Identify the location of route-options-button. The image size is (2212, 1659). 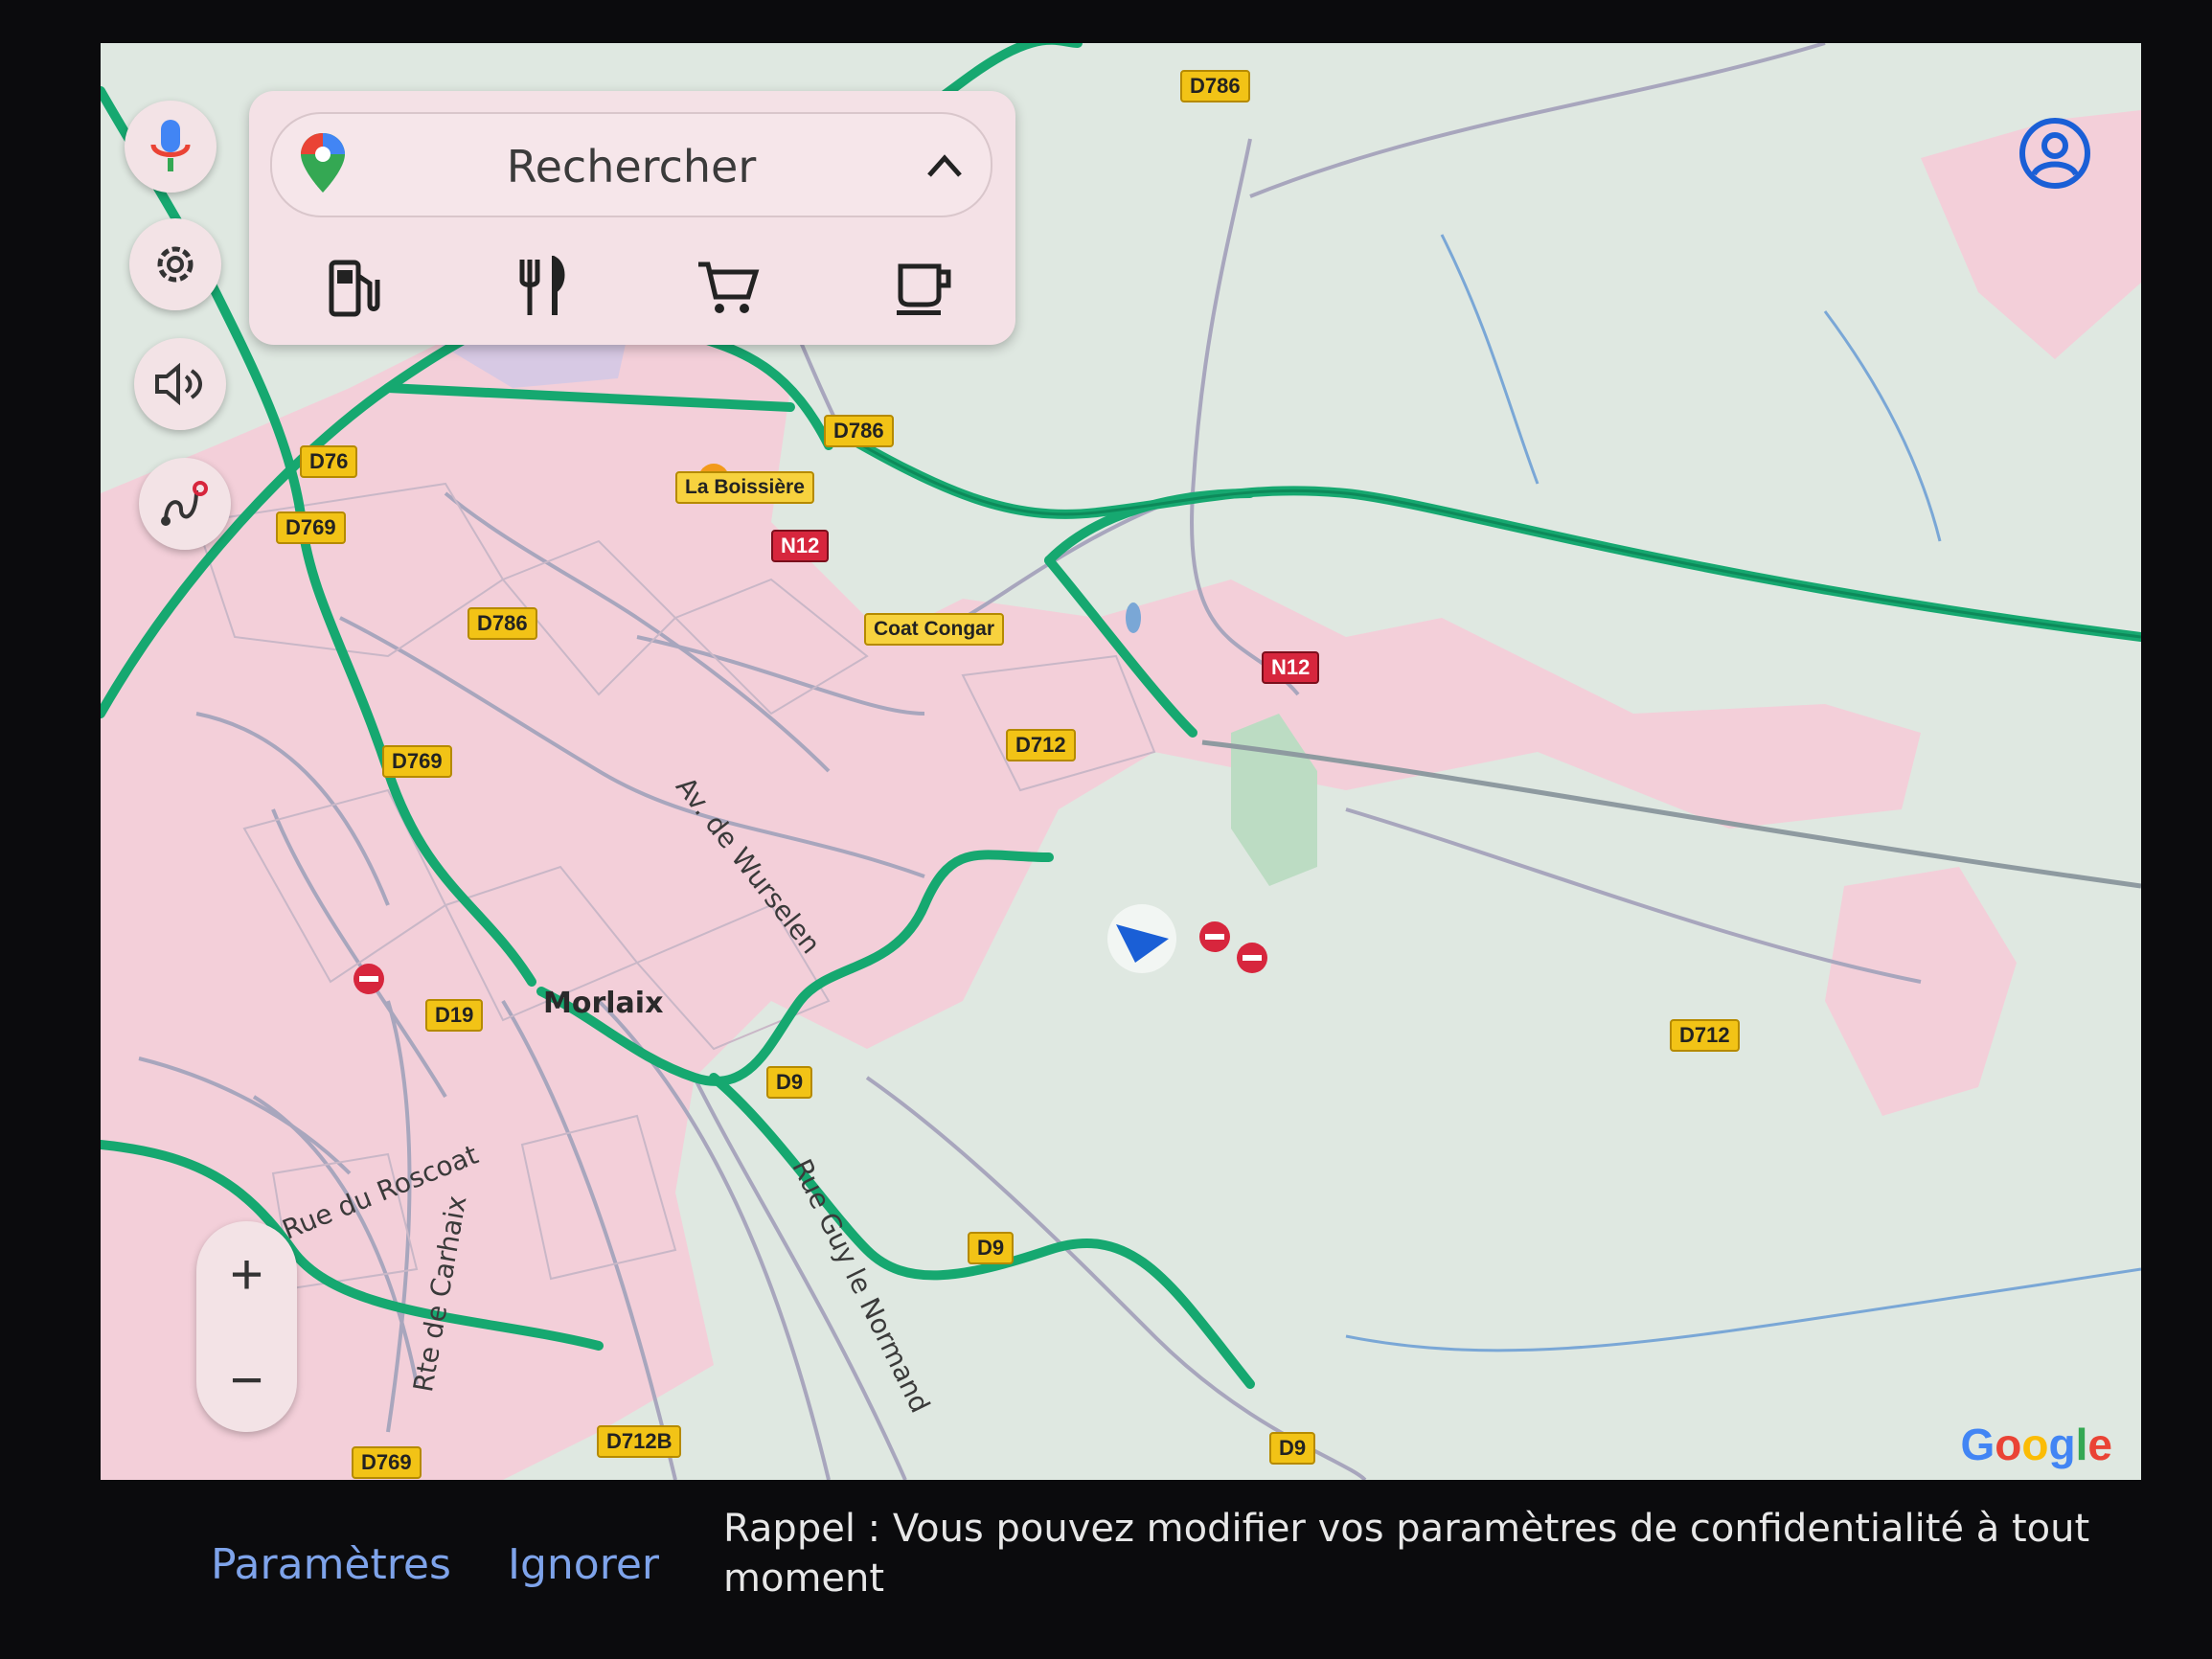
(185, 504).